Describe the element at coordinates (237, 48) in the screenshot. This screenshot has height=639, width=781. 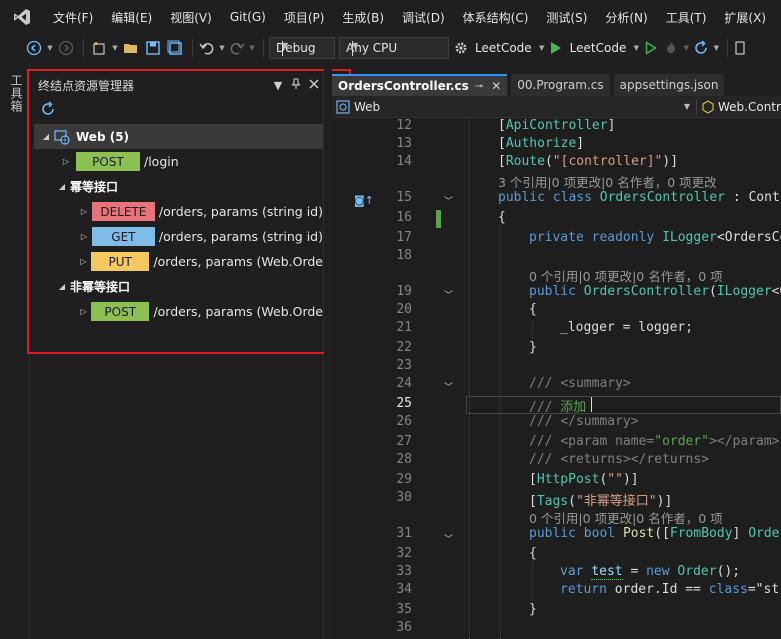
I see `redo-icon` at that location.